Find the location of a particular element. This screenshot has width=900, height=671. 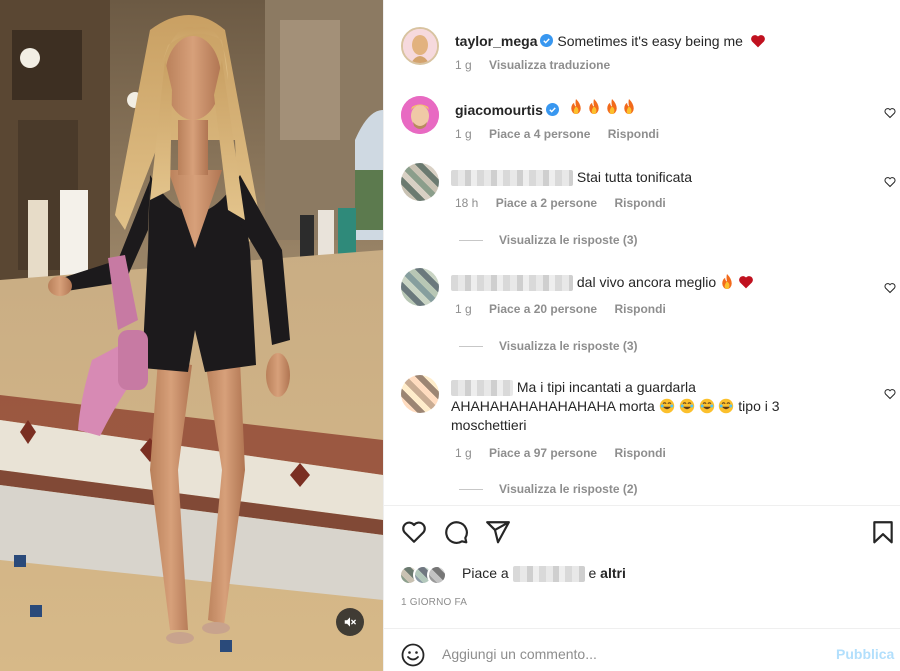

comment-item: dal vivo ancora meglio is located at coordinates (602, 282).